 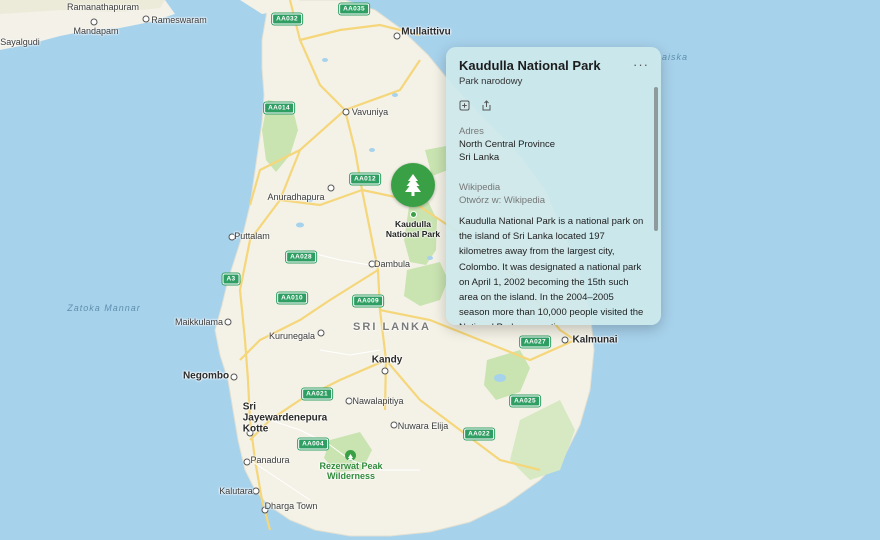 I want to click on city-label: Negombo, so click(x=206, y=376).